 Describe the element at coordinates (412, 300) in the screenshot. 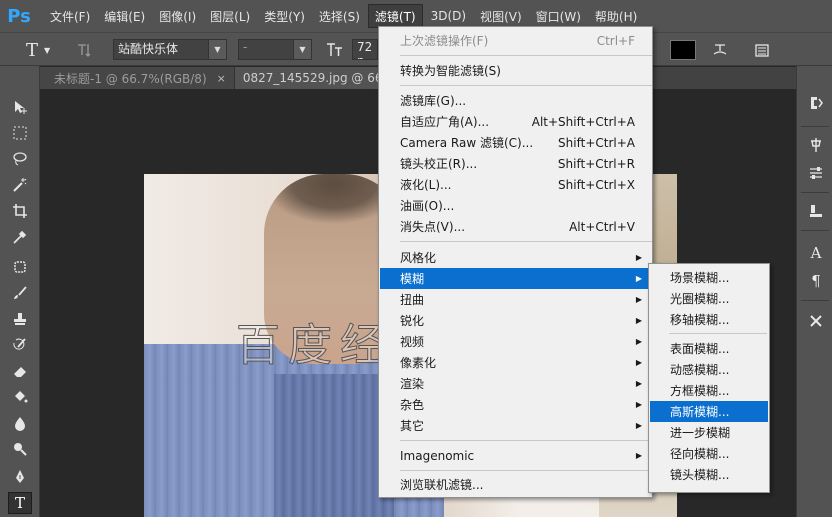

I see `menu-item-label: 扭曲` at that location.